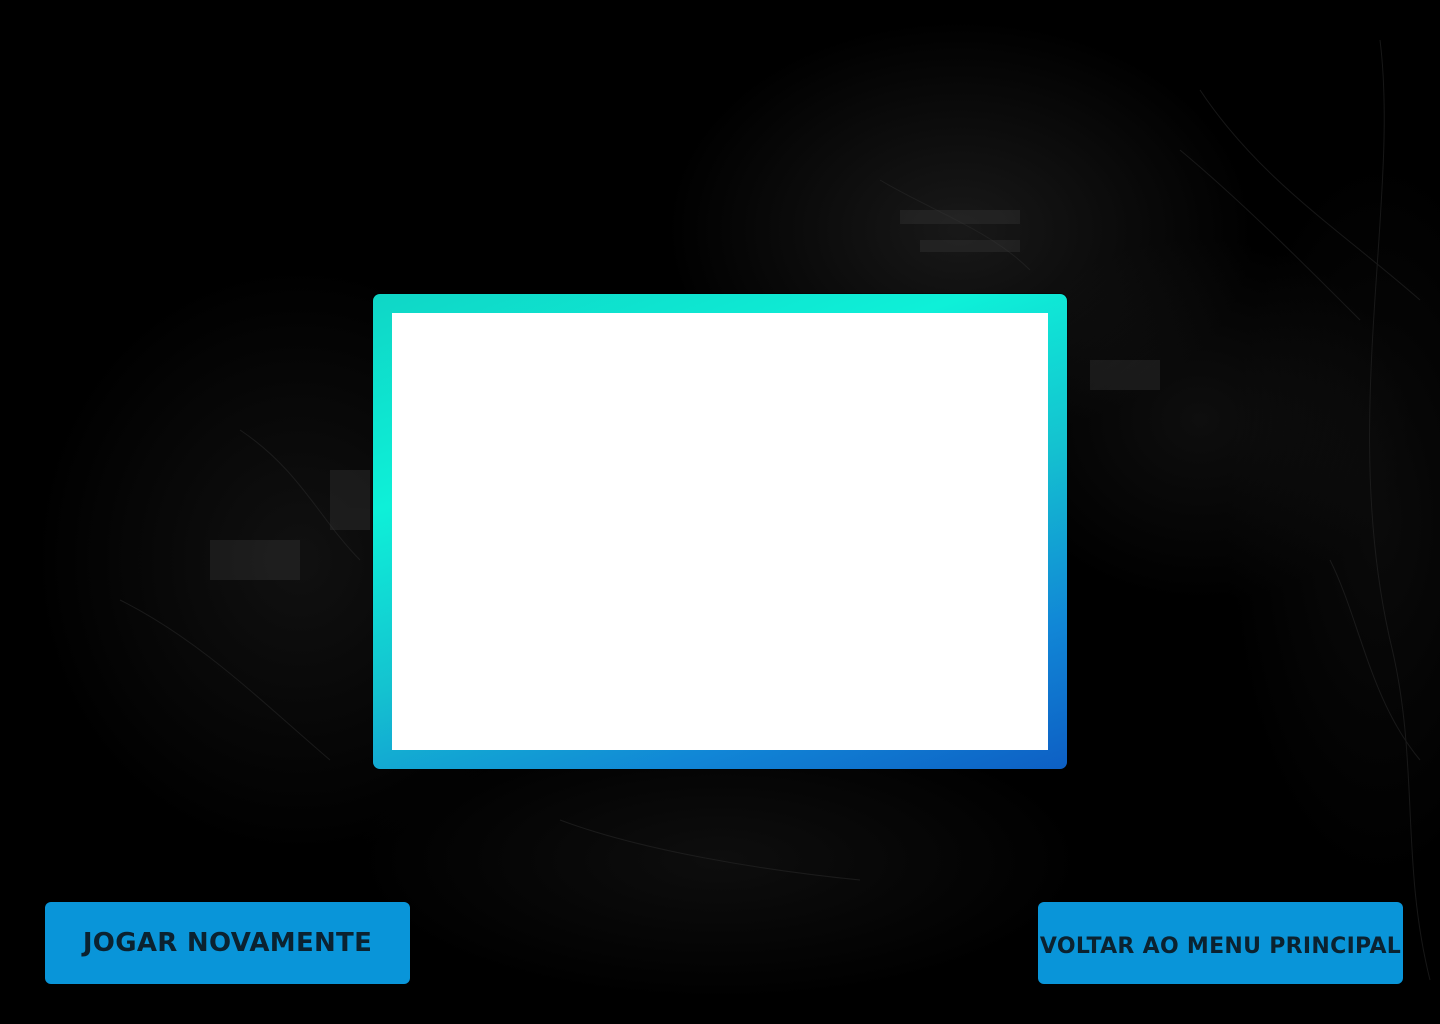 The width and height of the screenshot is (1440, 1024). I want to click on main-menu-button: VOLTAR AO MENU PRINCIPAL, so click(1220, 943).